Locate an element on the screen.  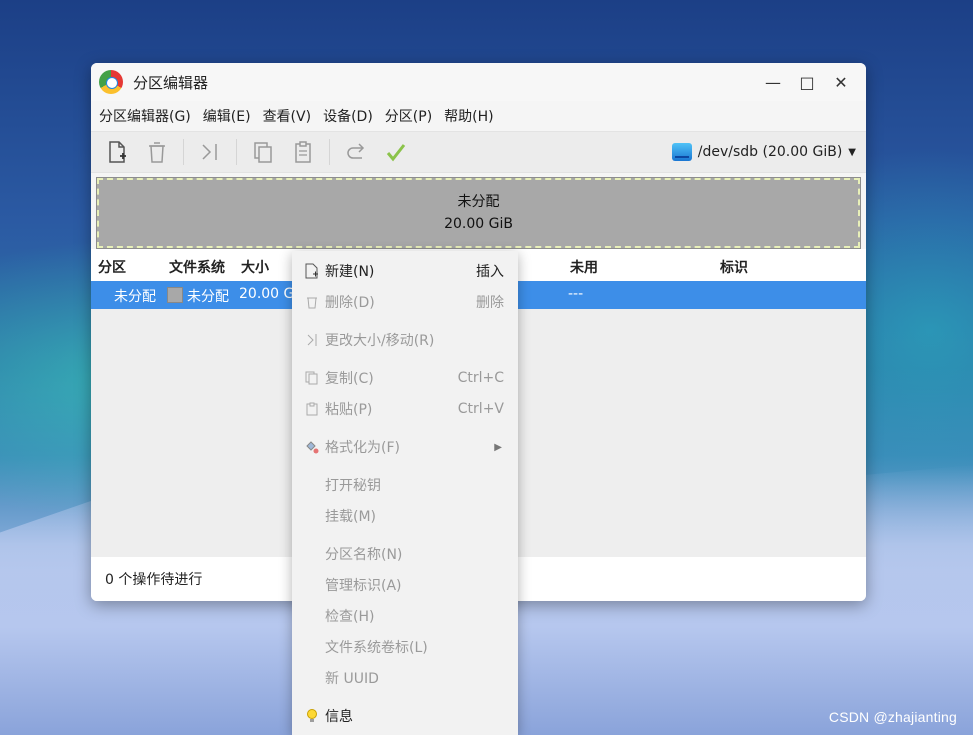
menu-item-name: 分区名称(N) is located at coordinates (405, 554).